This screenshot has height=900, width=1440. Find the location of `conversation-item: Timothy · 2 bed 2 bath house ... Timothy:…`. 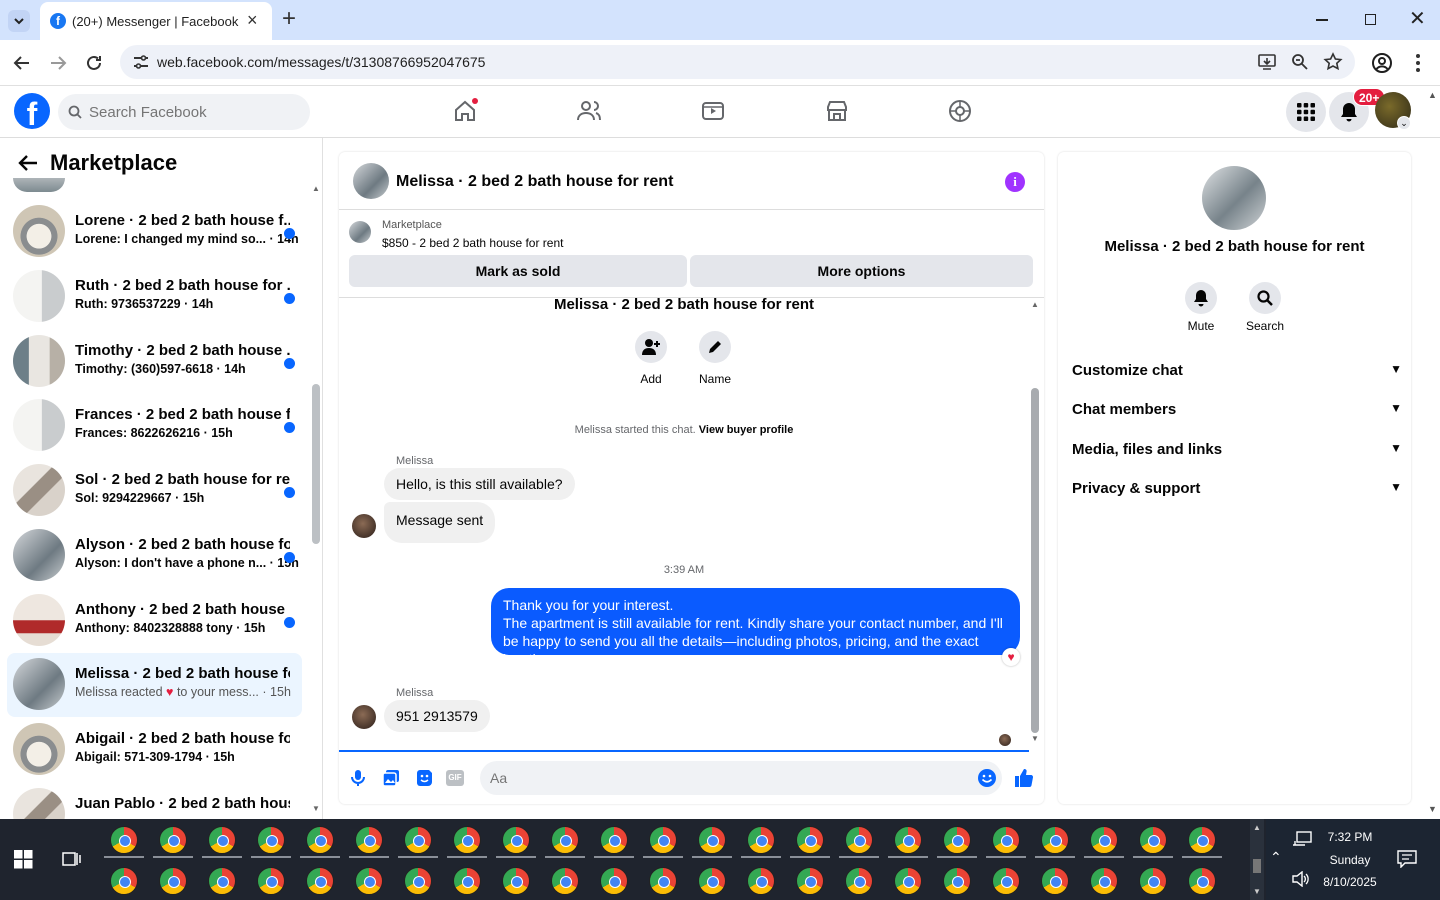

conversation-item: Timothy · 2 bed 2 bath house ... Timothy:… is located at coordinates (154, 362).